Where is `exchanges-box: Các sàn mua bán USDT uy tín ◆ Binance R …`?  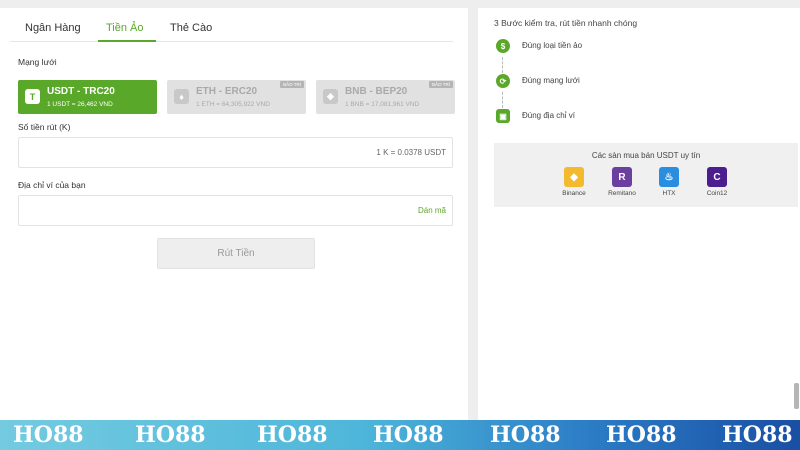 exchanges-box: Các sàn mua bán USDT uy tín ◆ Binance R … is located at coordinates (646, 175).